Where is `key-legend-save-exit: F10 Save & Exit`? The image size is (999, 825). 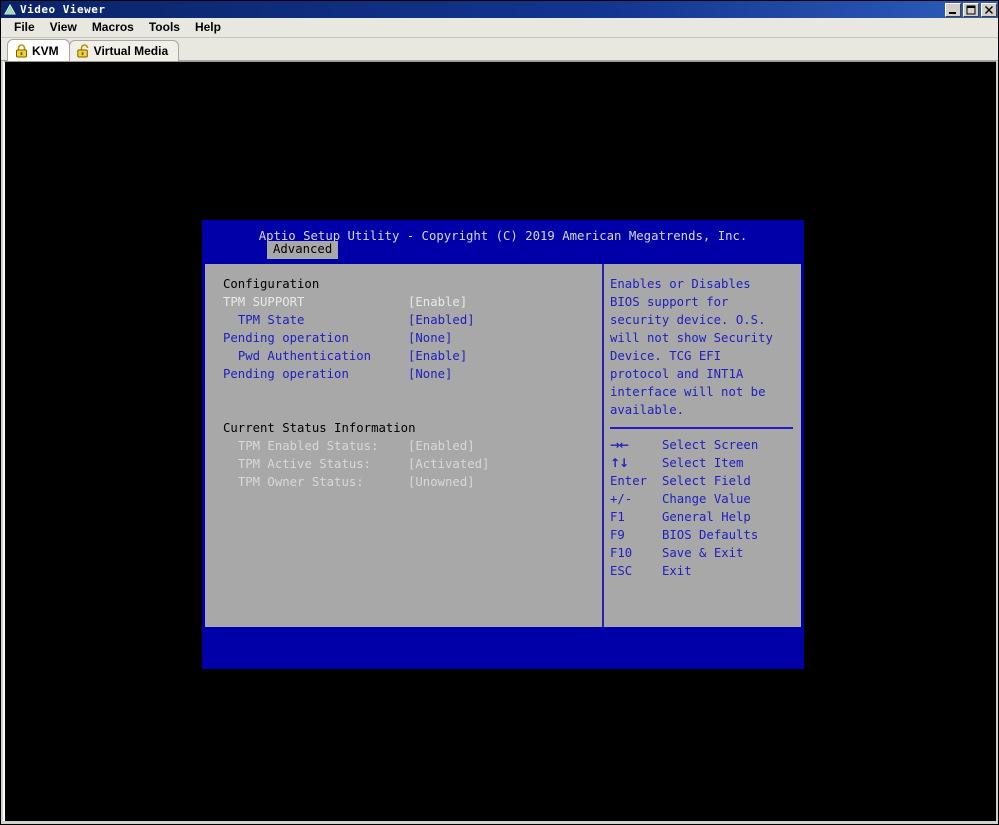
key-legend-save-exit: F10 Save & Exit is located at coordinates (705, 553).